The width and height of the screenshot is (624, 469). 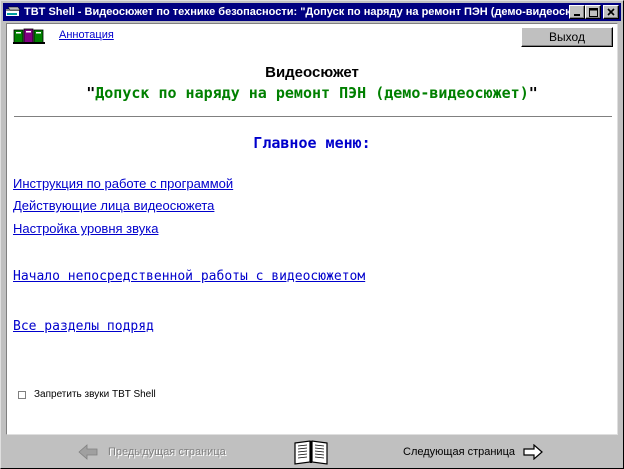 What do you see at coordinates (312, 72) in the screenshot?
I see `video-heading: Видеосюжет` at bounding box center [312, 72].